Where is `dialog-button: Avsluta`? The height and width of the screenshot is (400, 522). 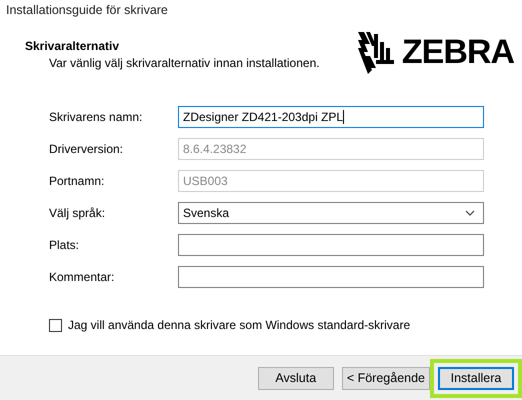 dialog-button: Avsluta is located at coordinates (296, 378).